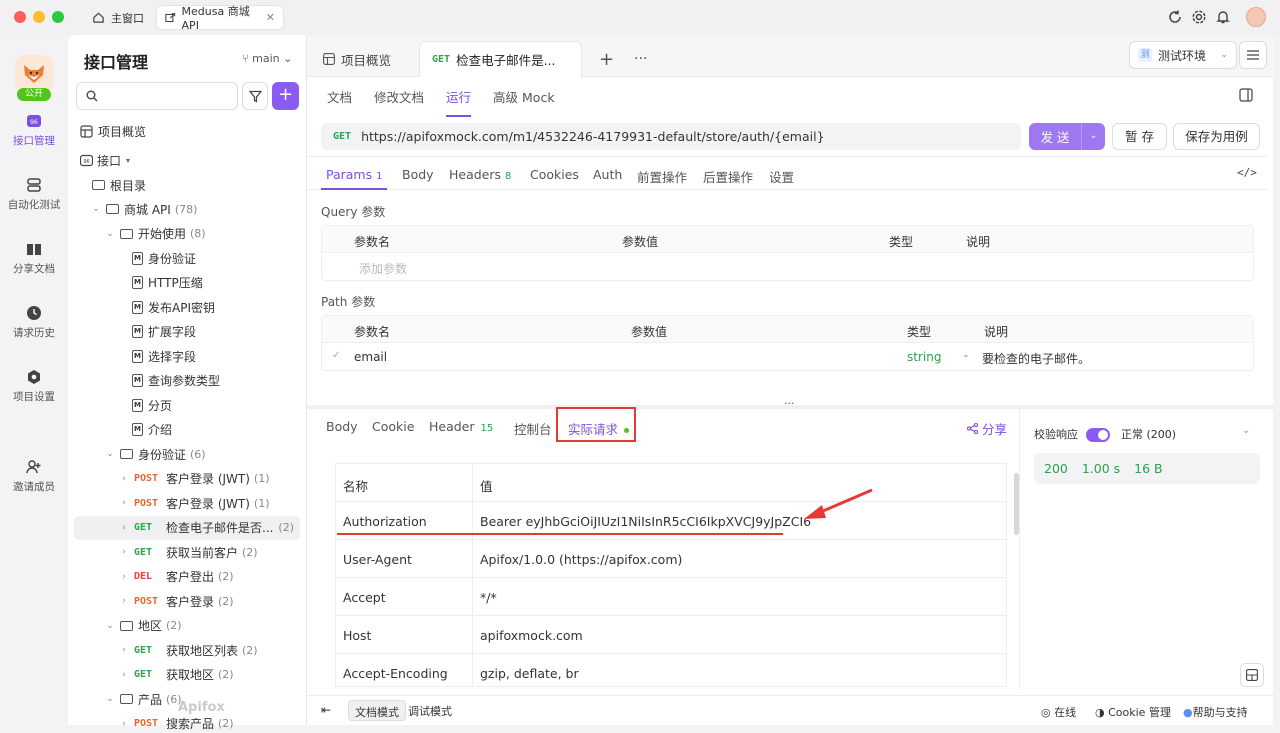  Describe the element at coordinates (187, 675) in the screenshot. I see `tree-endpoint: › GET 获取地区 (2)` at that location.